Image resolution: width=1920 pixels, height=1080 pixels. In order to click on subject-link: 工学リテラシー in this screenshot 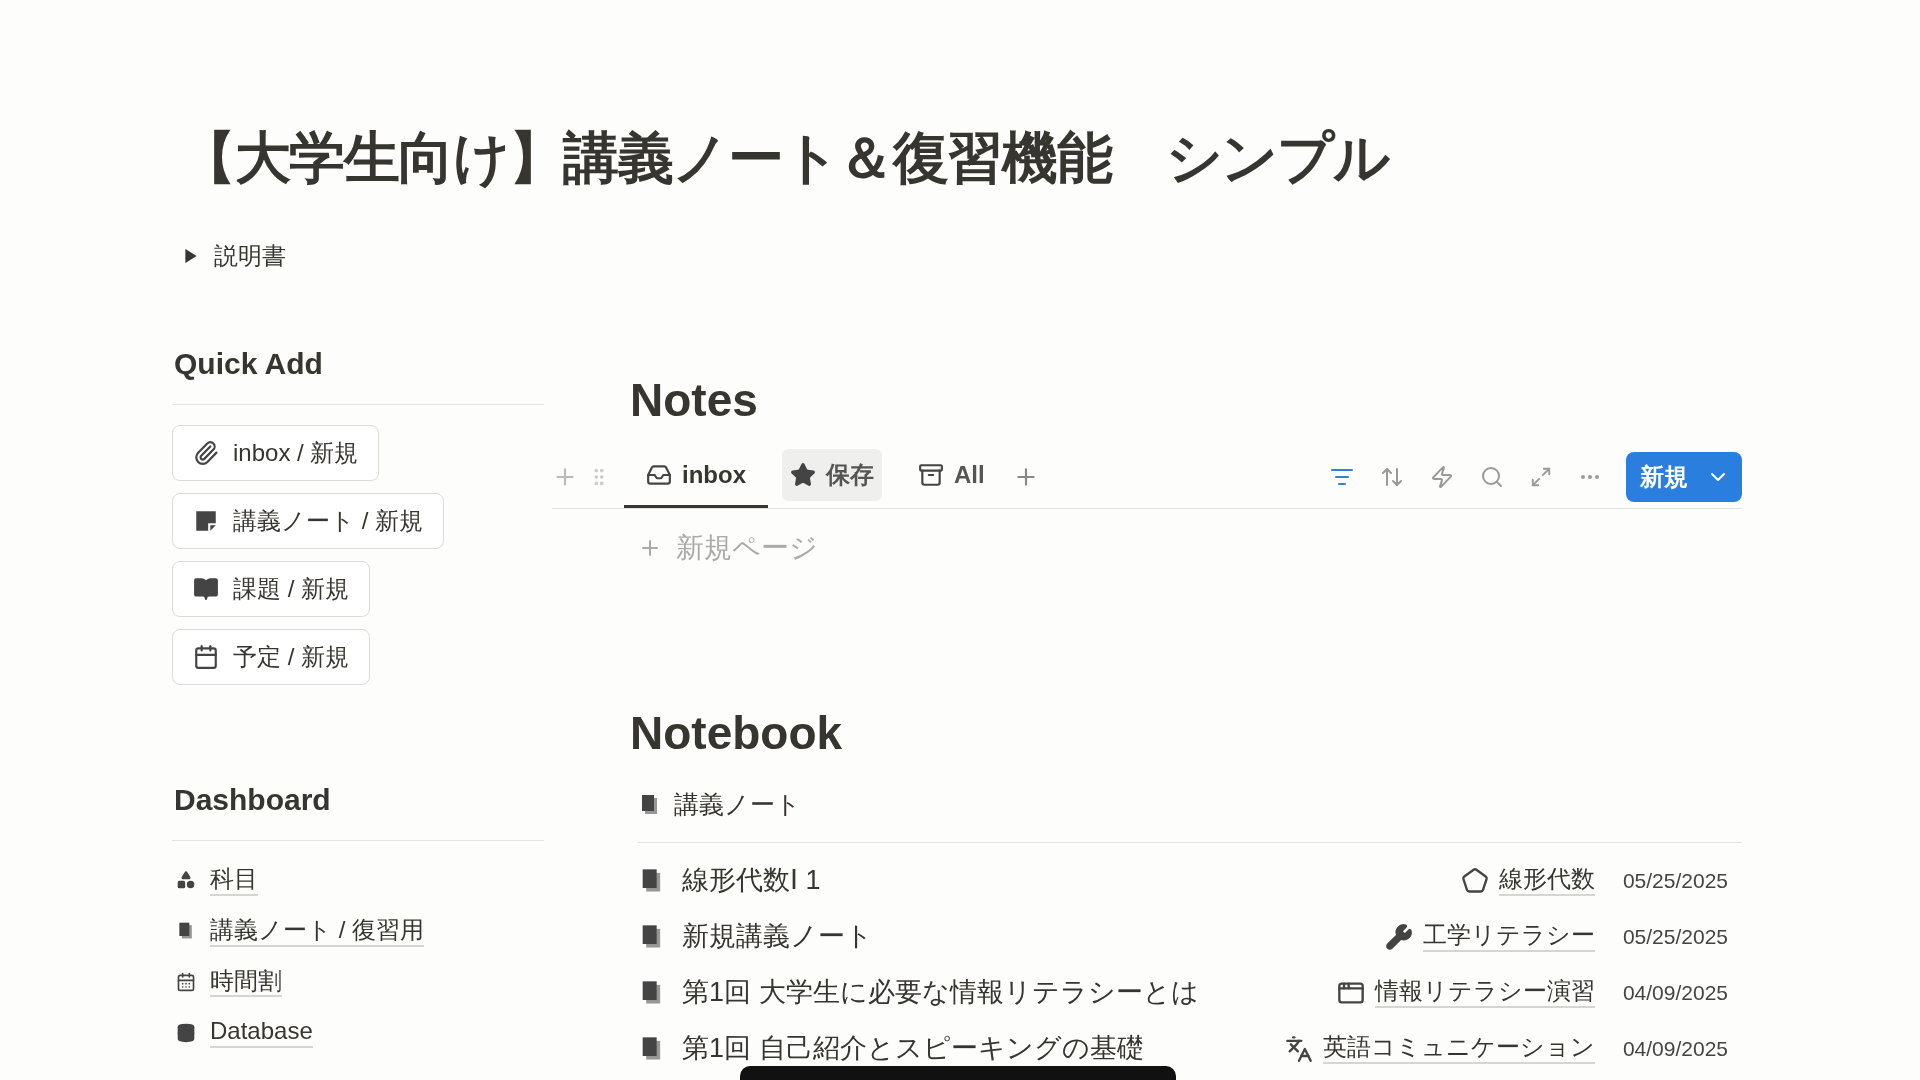, I will do `click(1508, 936)`.